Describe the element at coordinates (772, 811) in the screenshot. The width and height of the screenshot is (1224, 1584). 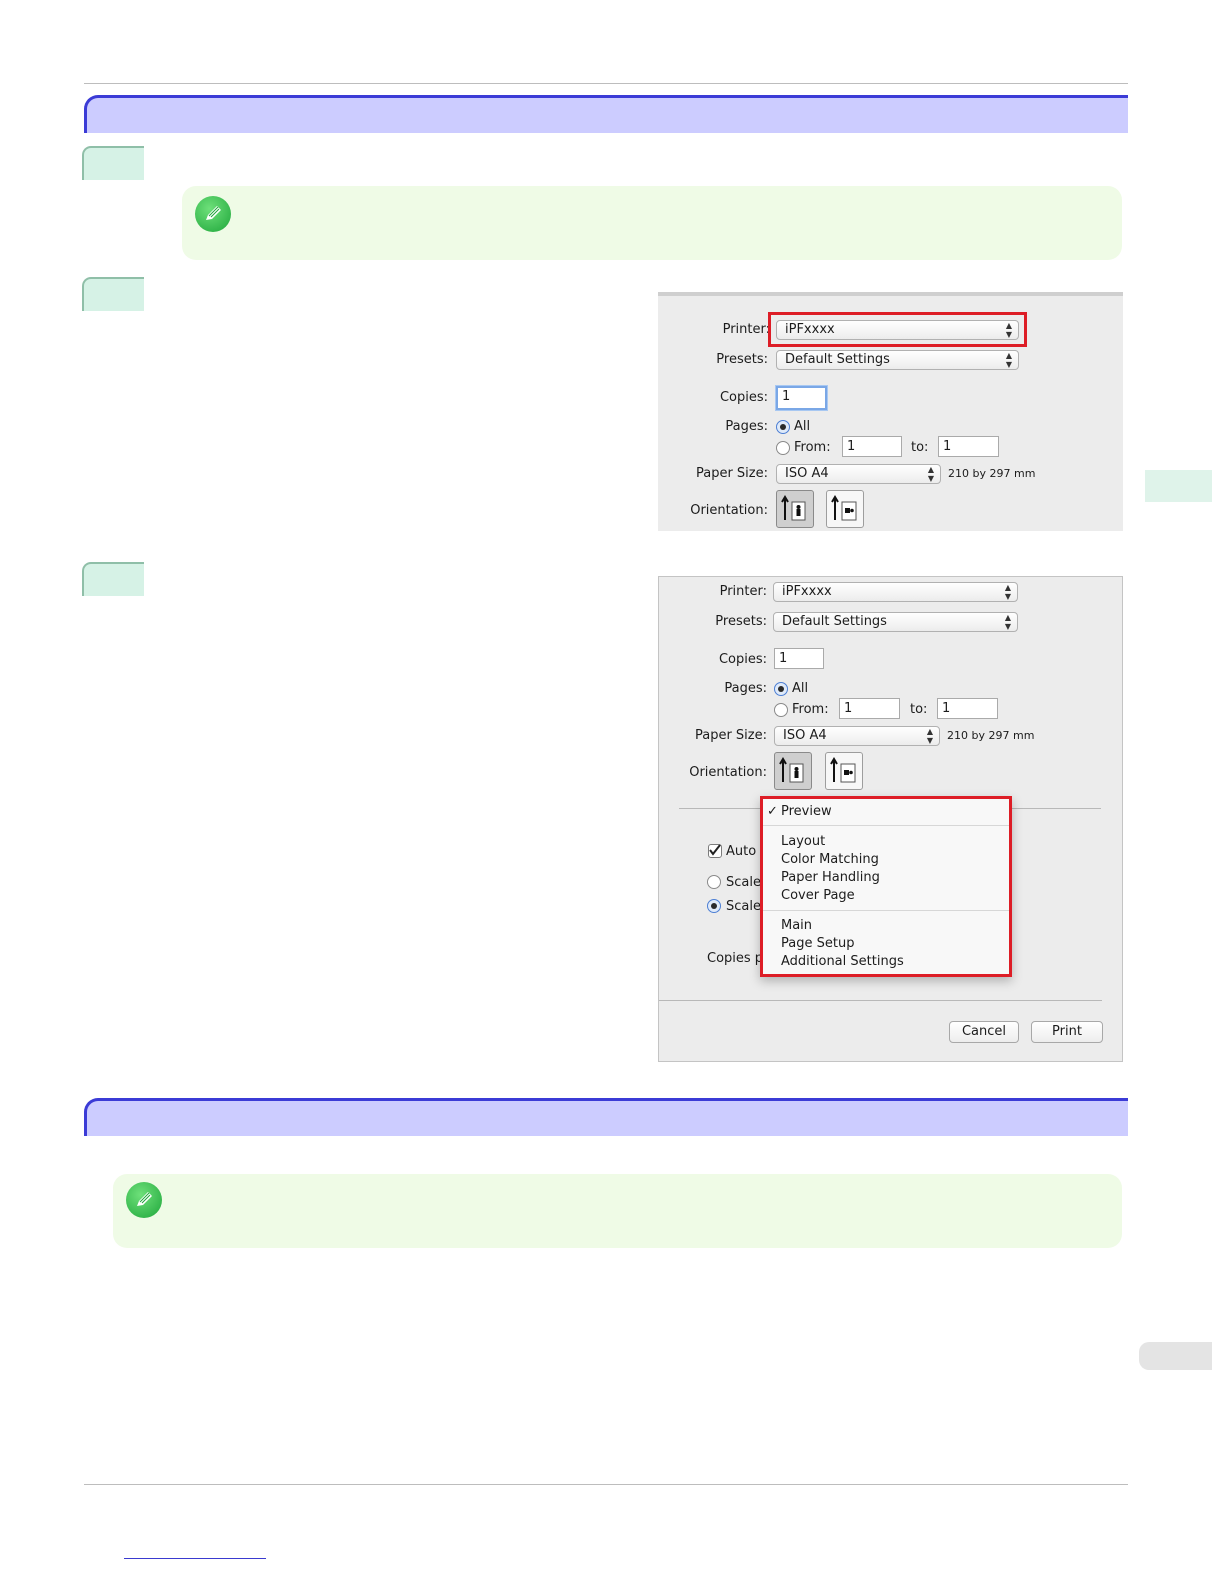
I see `checkmark-icon: ✓` at that location.